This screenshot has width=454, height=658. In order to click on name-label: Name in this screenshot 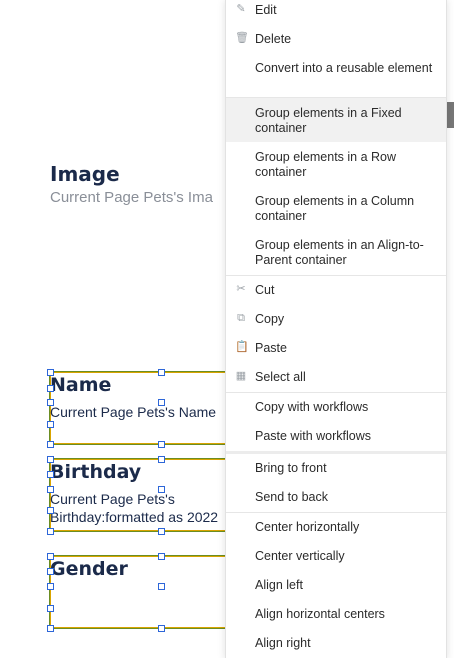, I will do `click(80, 385)`.